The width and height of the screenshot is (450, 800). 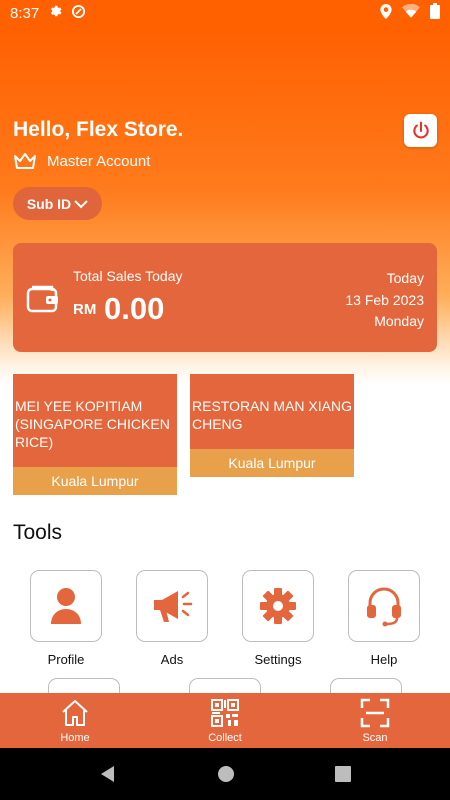 I want to click on tool-label: Settings, so click(x=278, y=659).